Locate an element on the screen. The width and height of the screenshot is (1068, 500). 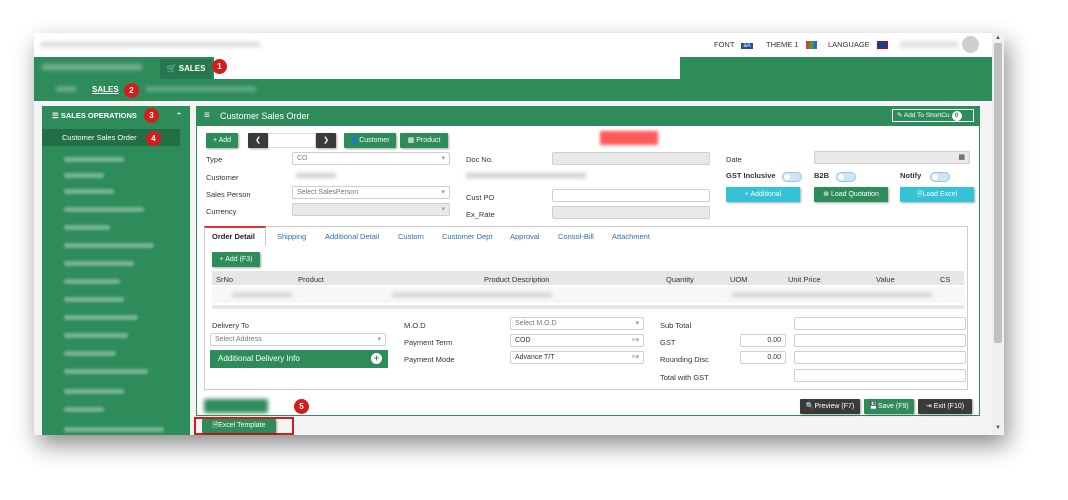
gst-inclusive-label: GST Inclusive is located at coordinates (751, 175).